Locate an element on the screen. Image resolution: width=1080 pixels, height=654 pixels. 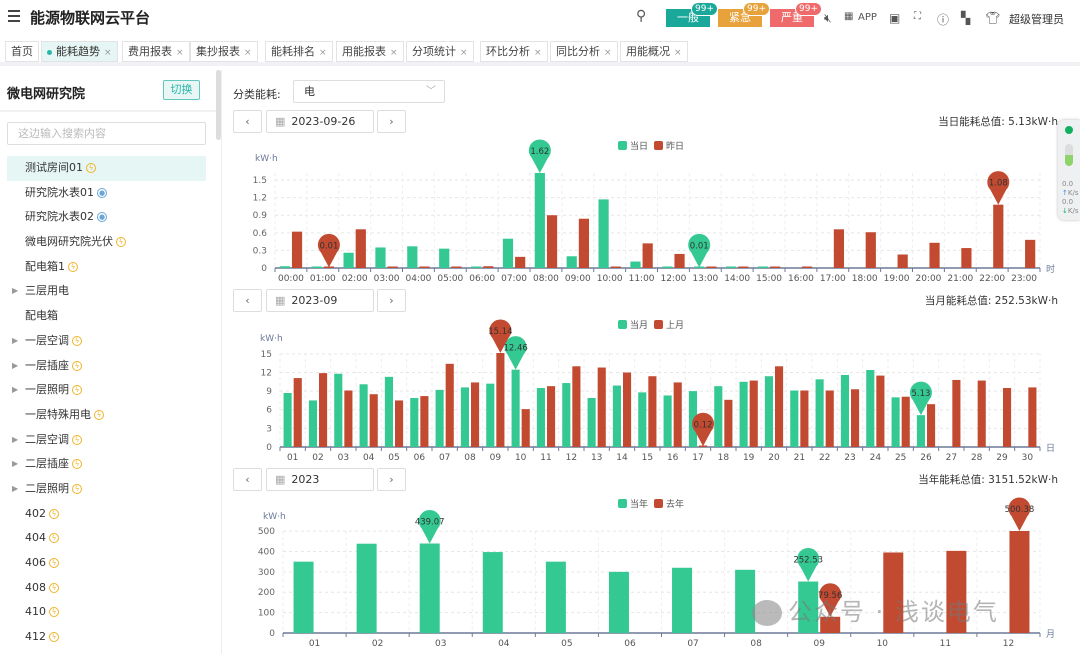
tree-node: 402 ϟ is located at coordinates (106, 514).